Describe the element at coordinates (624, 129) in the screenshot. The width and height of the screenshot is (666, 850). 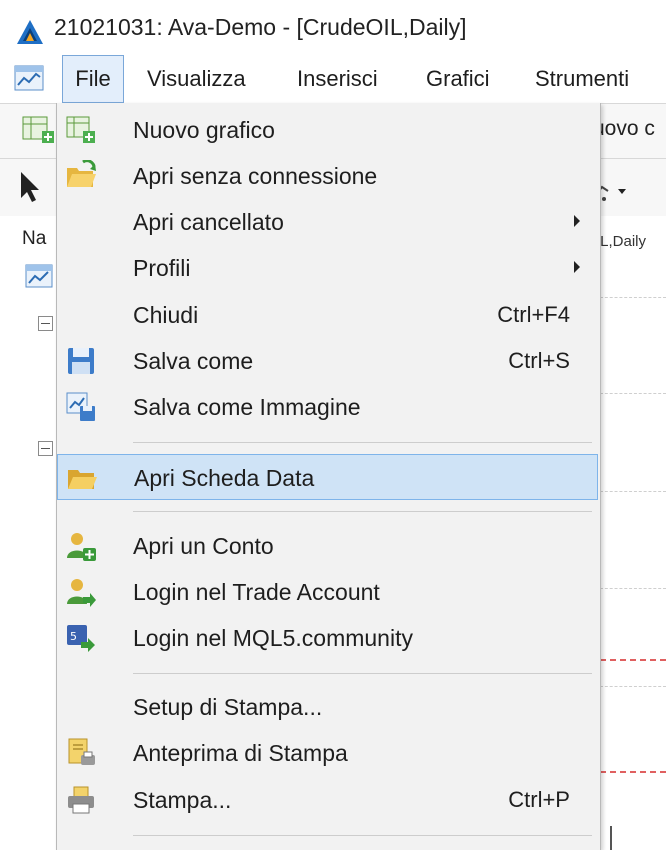
I see `toolbar-new-order-label: uovo c` at that location.